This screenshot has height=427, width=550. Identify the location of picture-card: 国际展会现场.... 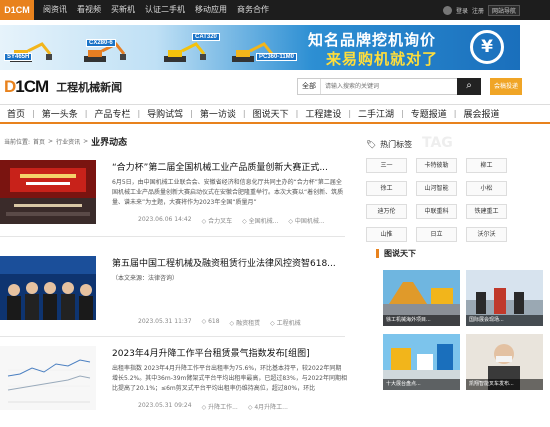
(504, 298).